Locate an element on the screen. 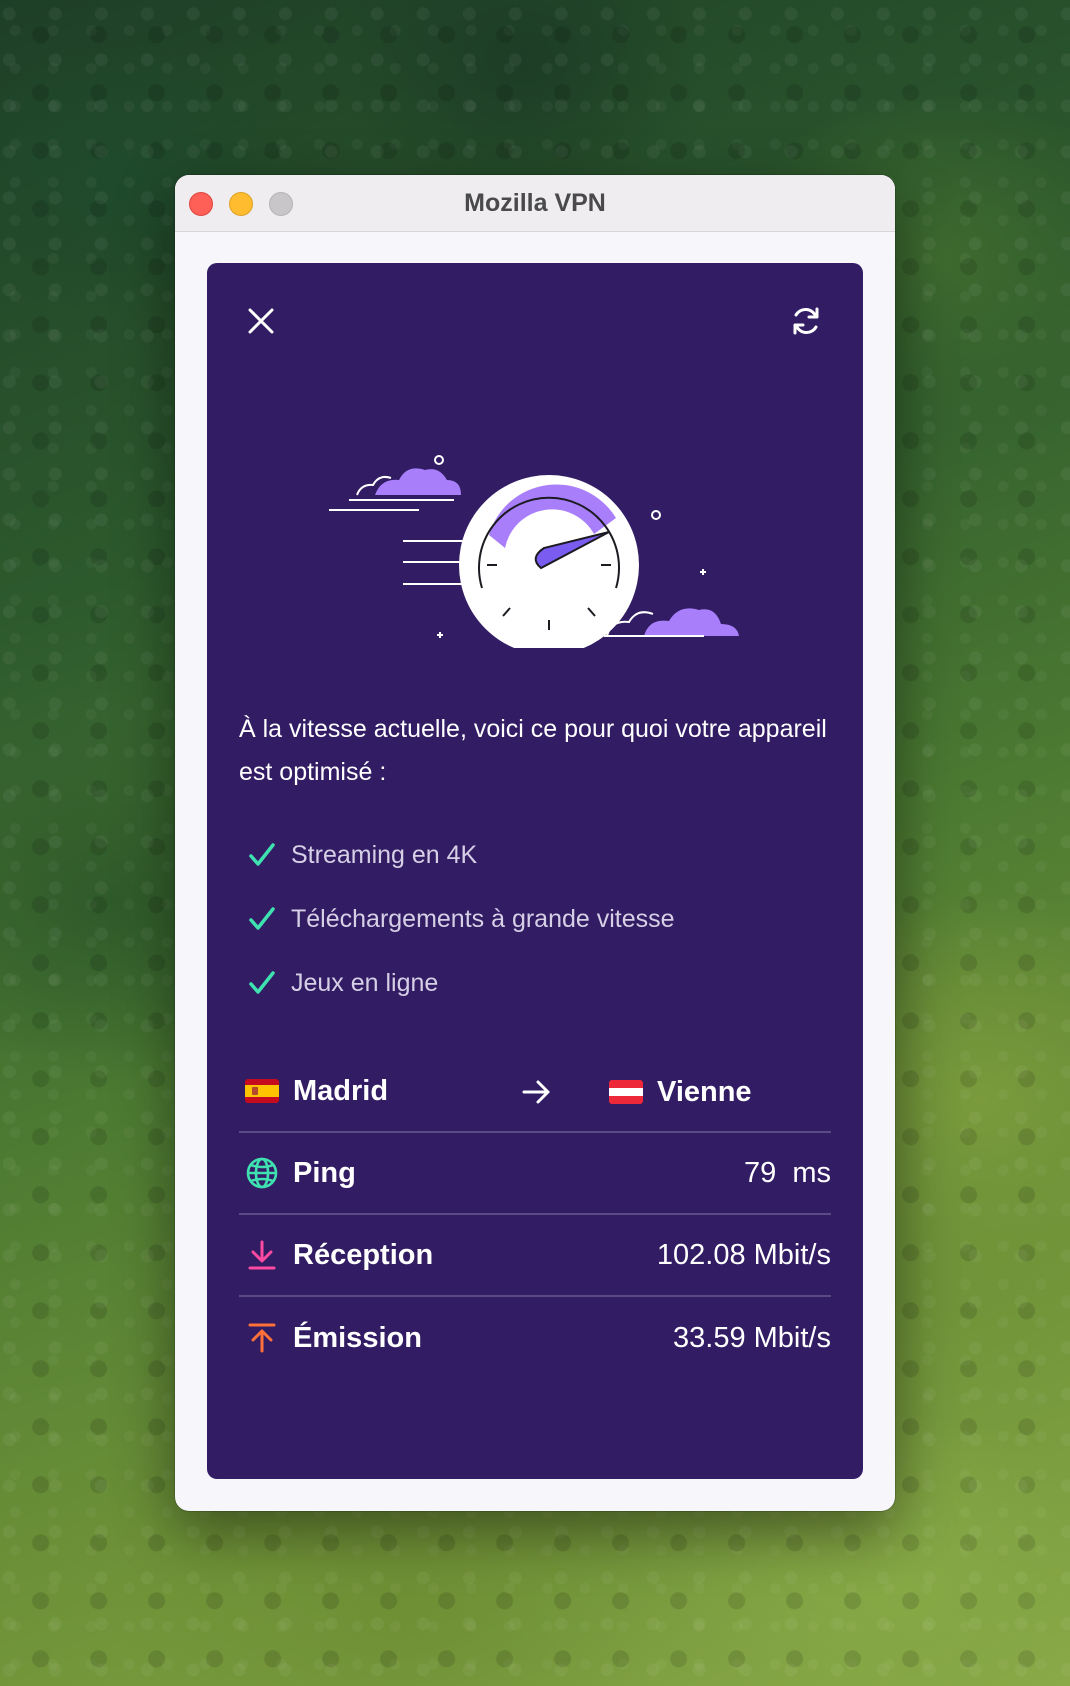 The height and width of the screenshot is (1686, 1070). upload-arrow-icon is located at coordinates (262, 1338).